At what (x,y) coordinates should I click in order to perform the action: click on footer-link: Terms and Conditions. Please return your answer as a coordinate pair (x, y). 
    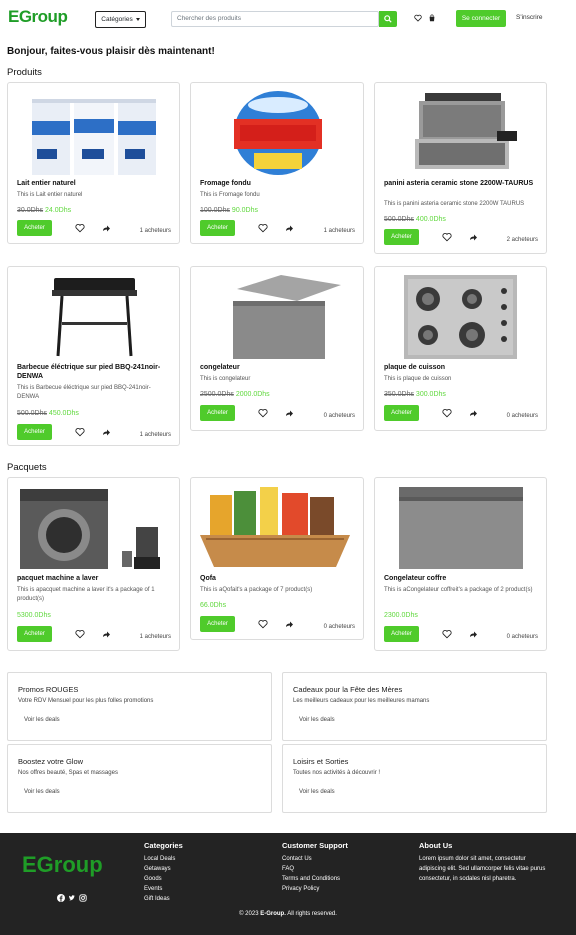
    Looking at the image, I should click on (315, 879).